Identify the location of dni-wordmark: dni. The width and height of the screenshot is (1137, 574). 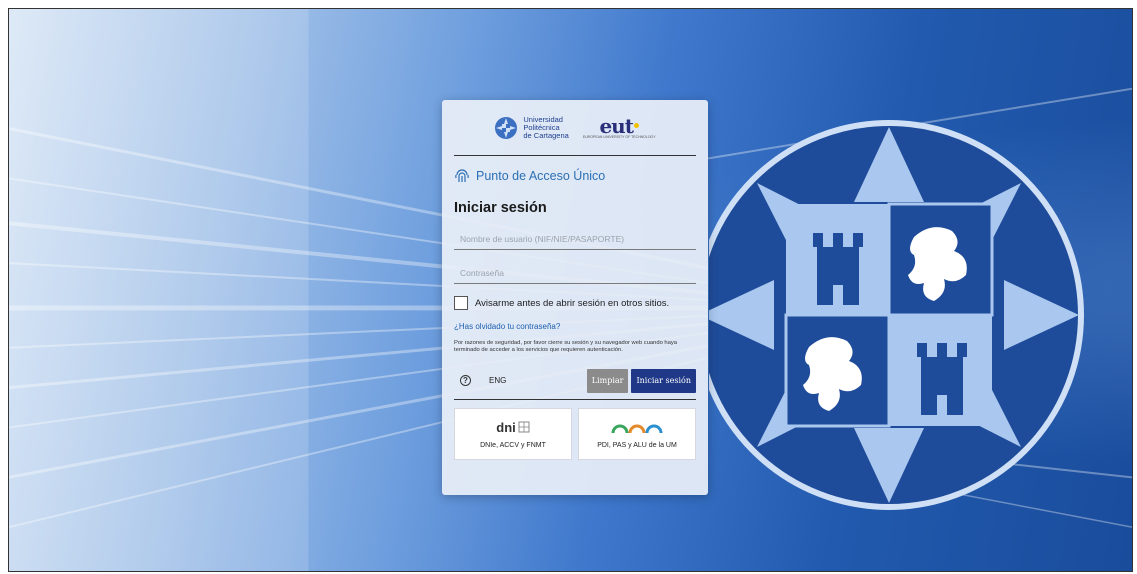
(506, 427).